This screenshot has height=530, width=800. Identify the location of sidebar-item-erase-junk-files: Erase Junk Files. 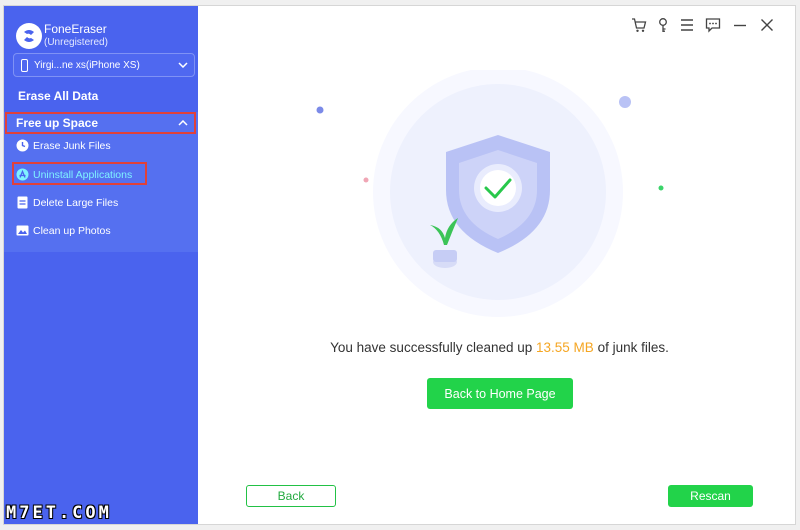
(63, 145).